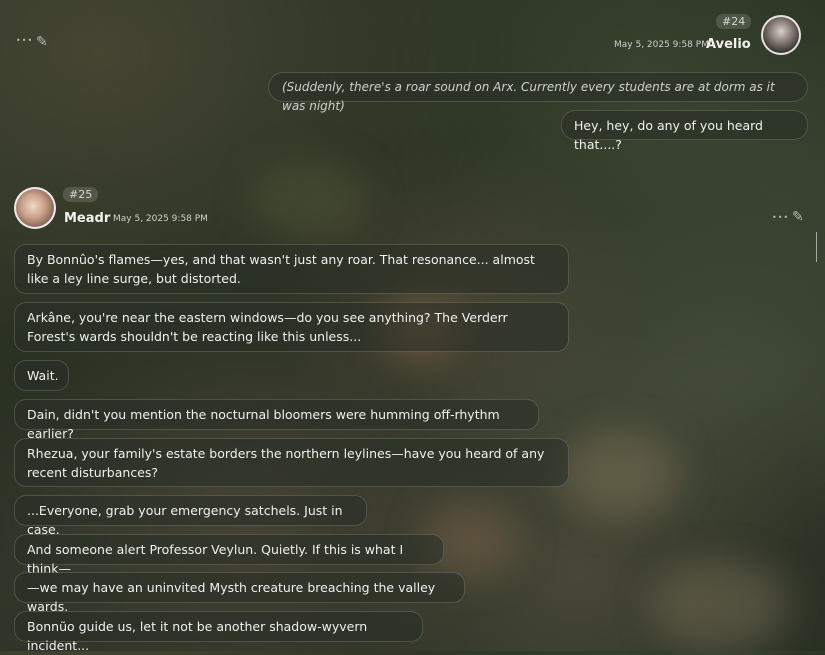 This screenshot has height=655, width=825. Describe the element at coordinates (87, 218) in the screenshot. I see `author-name: Meadr` at that location.